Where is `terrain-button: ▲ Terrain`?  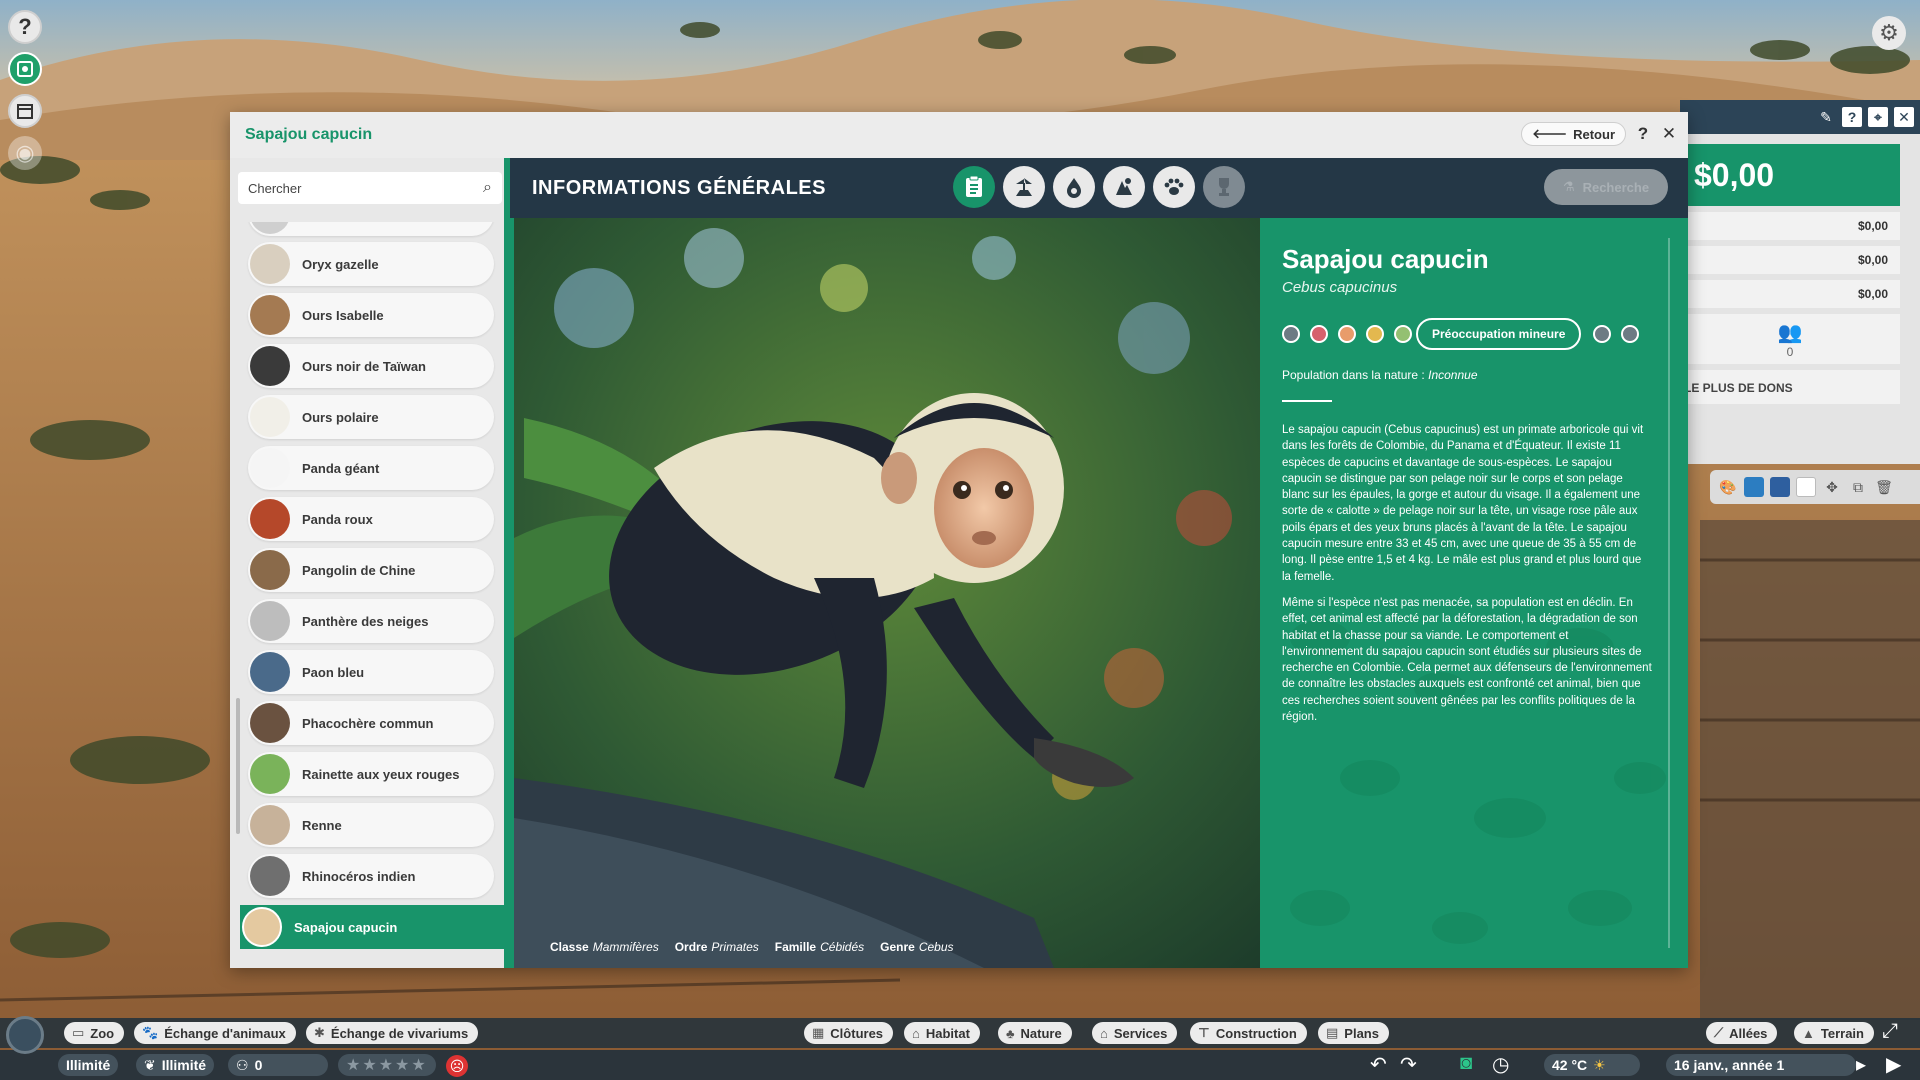 terrain-button: ▲ Terrain is located at coordinates (1834, 1033).